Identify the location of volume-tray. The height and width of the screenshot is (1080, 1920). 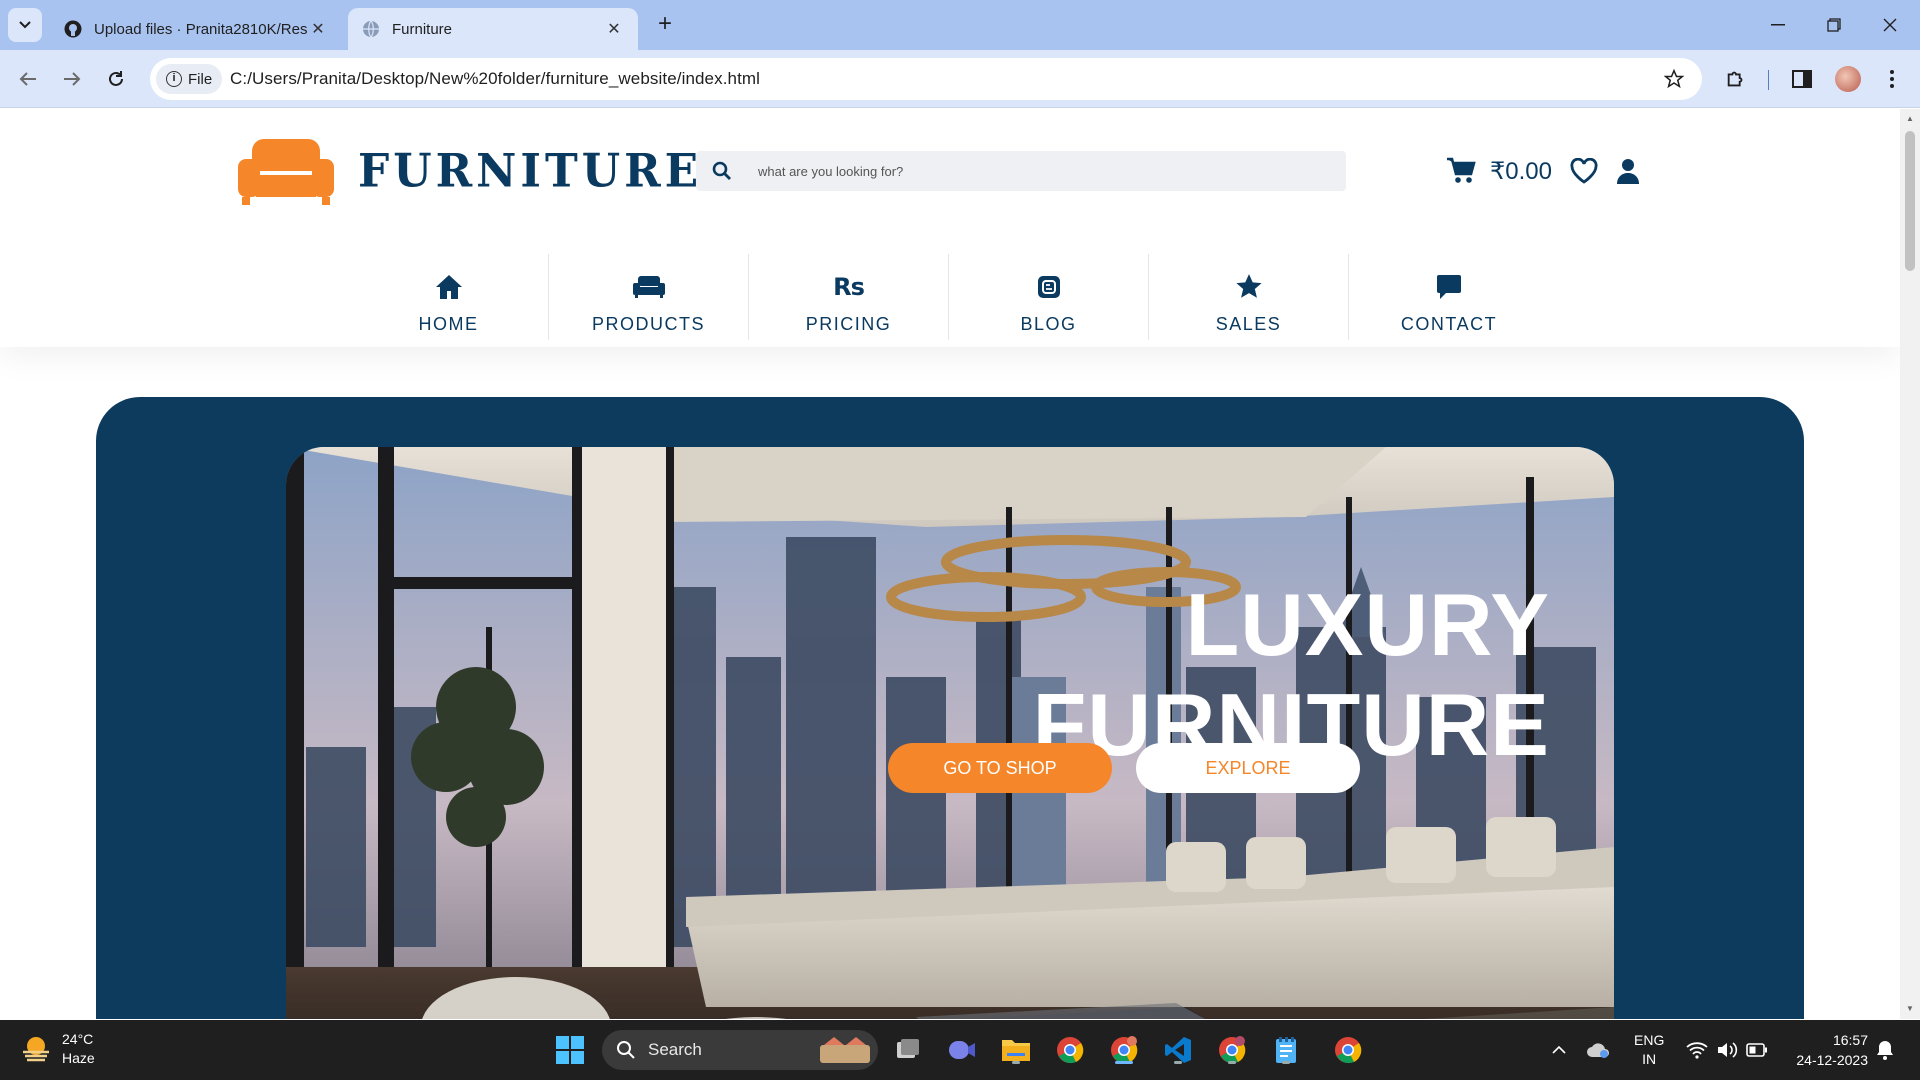
(1727, 1050).